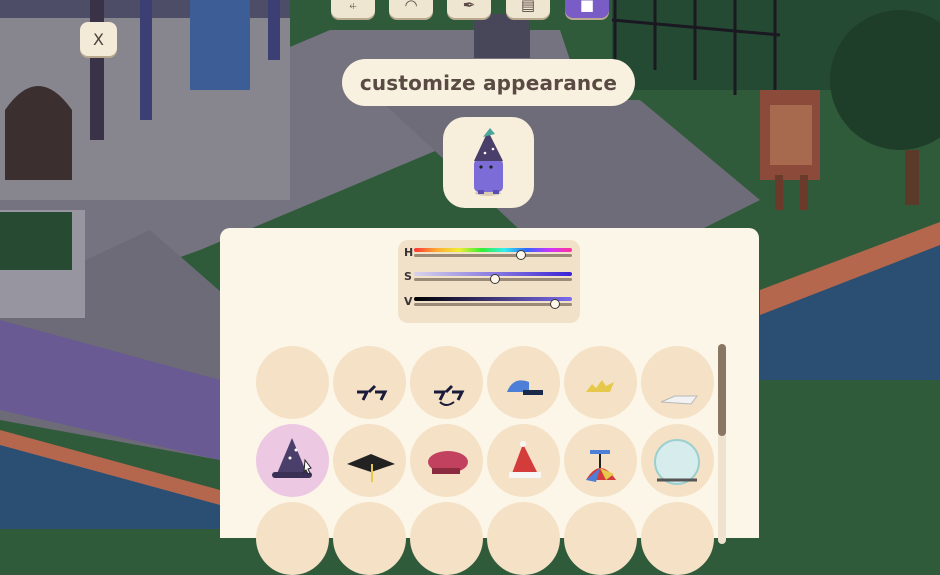 The image size is (940, 575). I want to click on hat-slot-white-visor, so click(677, 382).